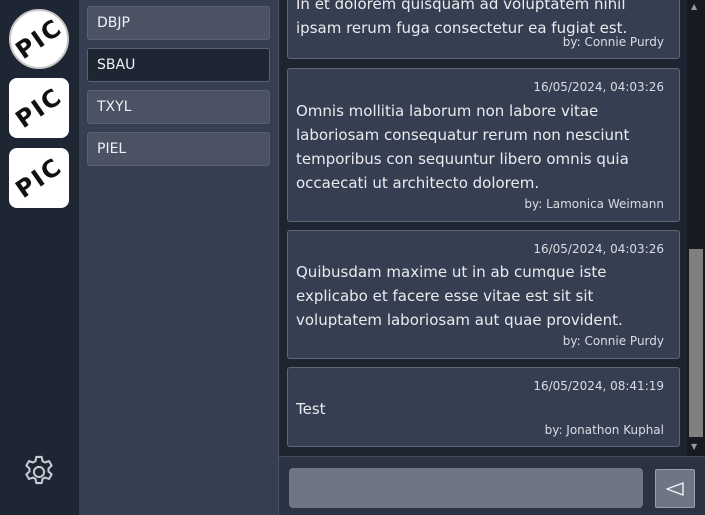 This screenshot has height=515, width=705. What do you see at coordinates (604, 430) in the screenshot?
I see `message-author: by: Jonathon Kuphal` at bounding box center [604, 430].